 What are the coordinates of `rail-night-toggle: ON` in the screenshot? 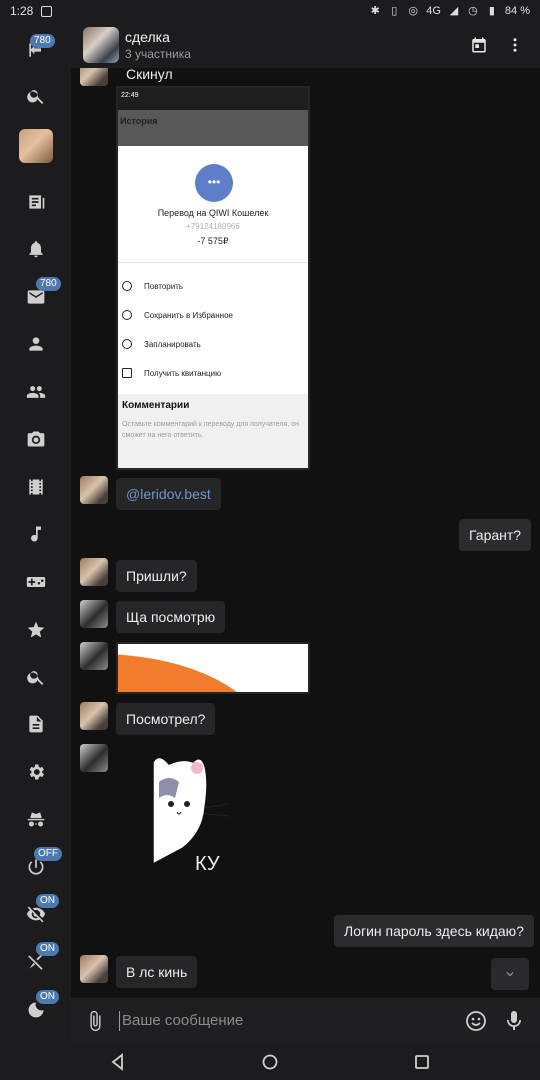 It's located at (35, 1010).